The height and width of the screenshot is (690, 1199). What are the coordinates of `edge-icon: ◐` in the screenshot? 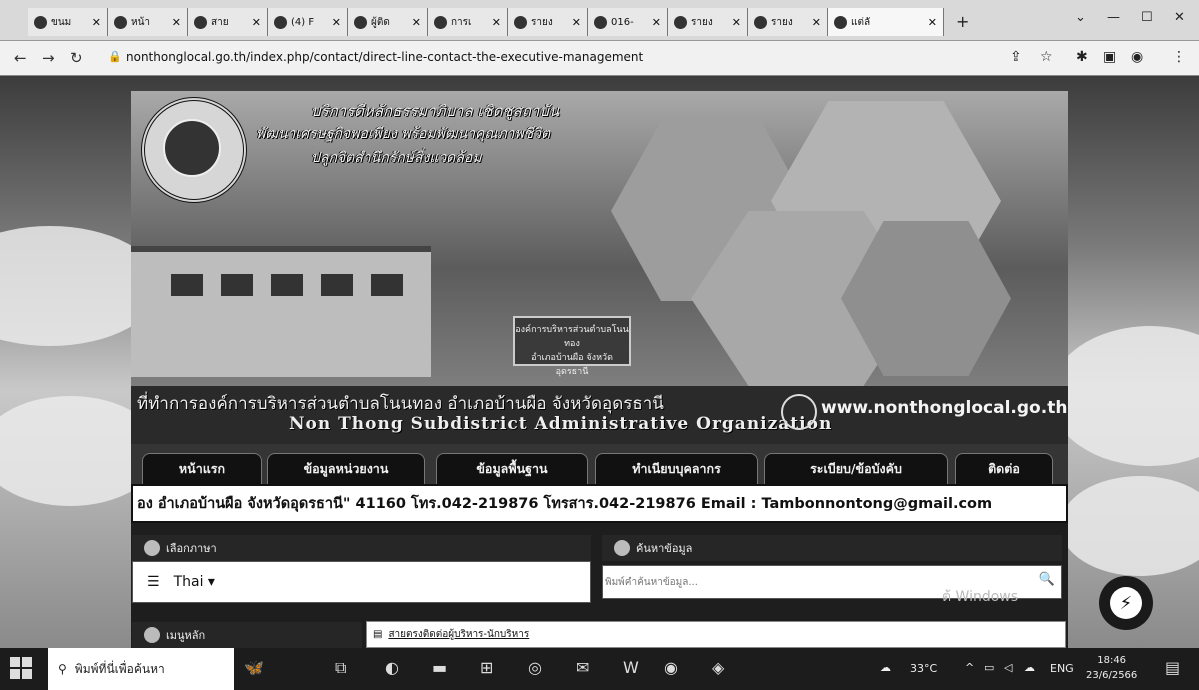 It's located at (395, 668).